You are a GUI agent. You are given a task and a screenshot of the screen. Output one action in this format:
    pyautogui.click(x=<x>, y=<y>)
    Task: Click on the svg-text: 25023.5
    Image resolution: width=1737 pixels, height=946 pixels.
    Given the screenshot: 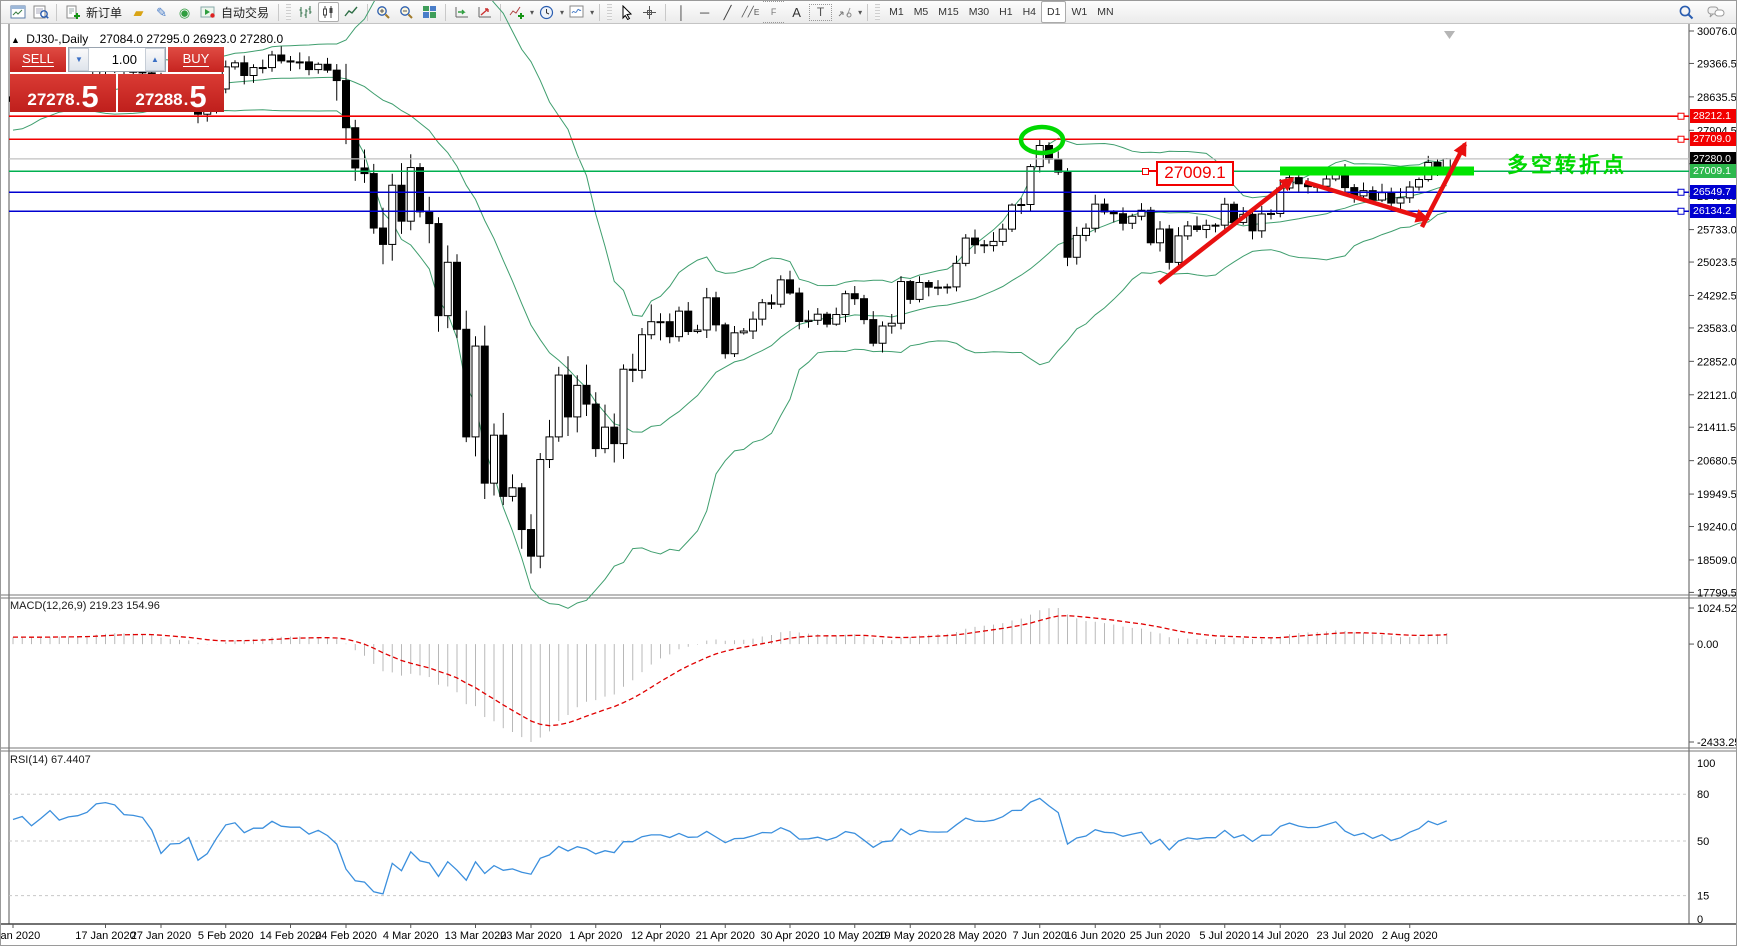 What is the action you would take?
    pyautogui.click(x=1717, y=263)
    